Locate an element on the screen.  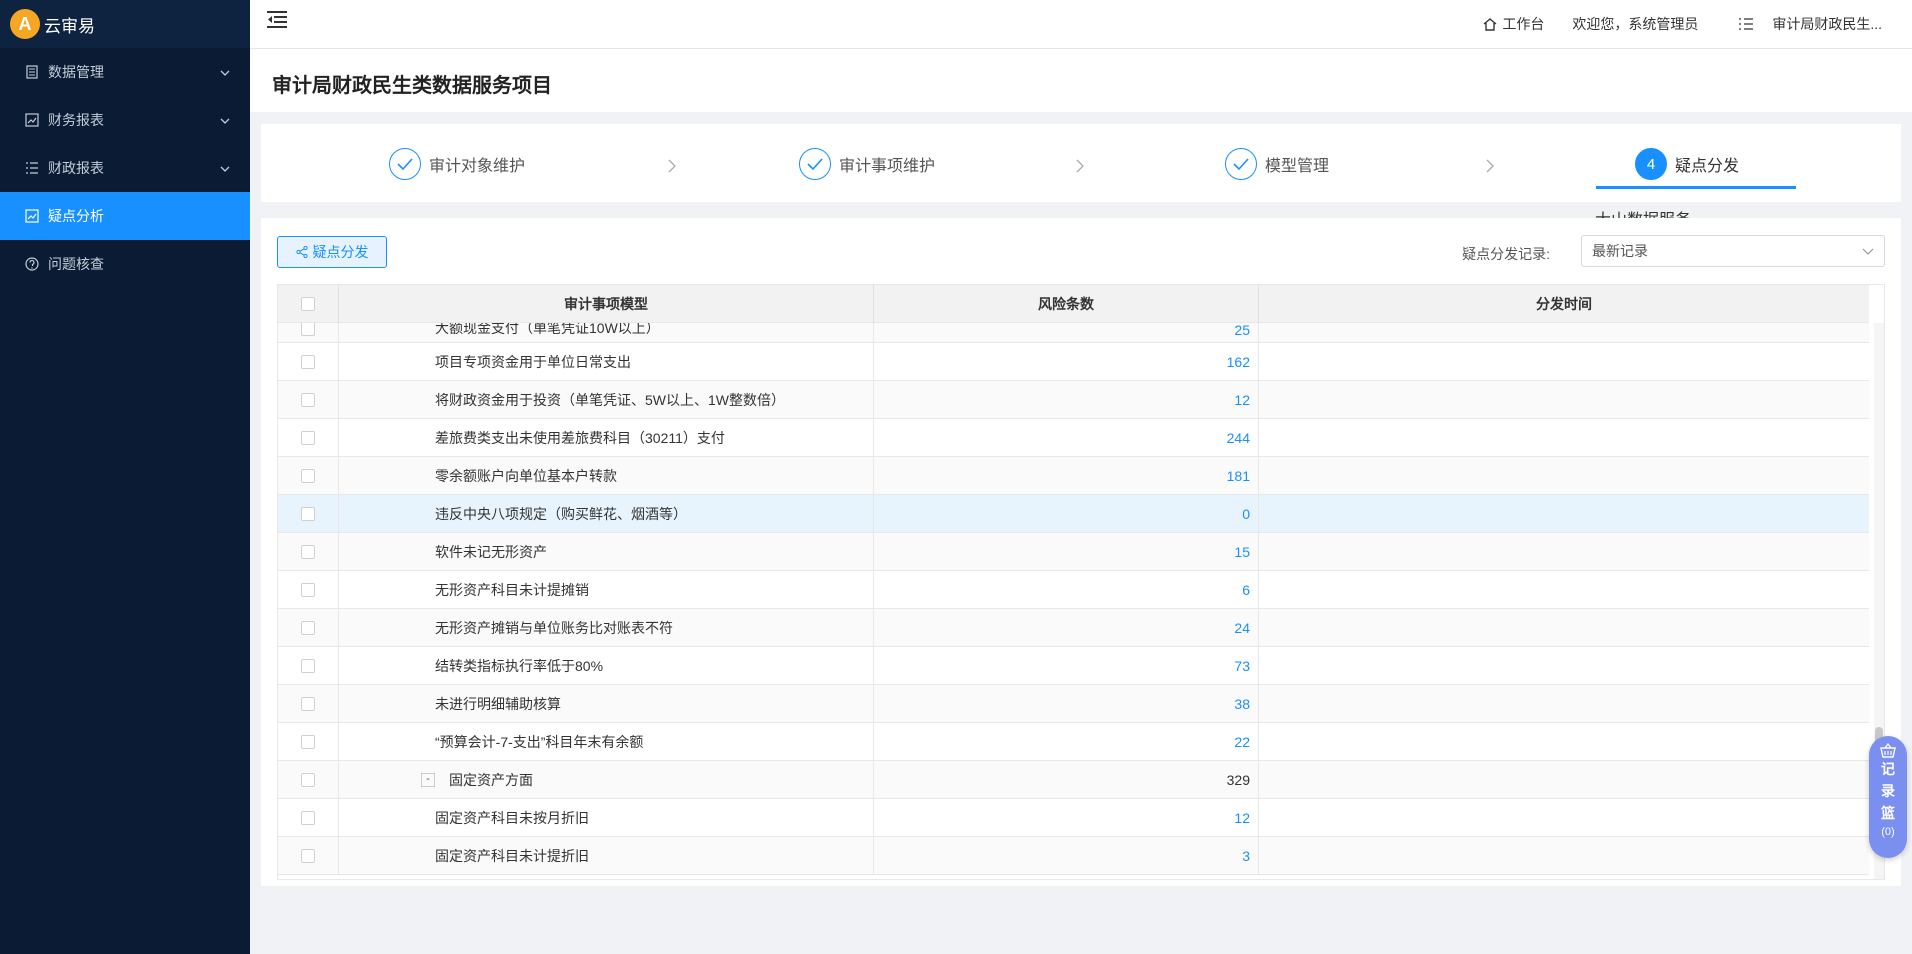
risk-count-cell: 6 is located at coordinates (1066, 589).